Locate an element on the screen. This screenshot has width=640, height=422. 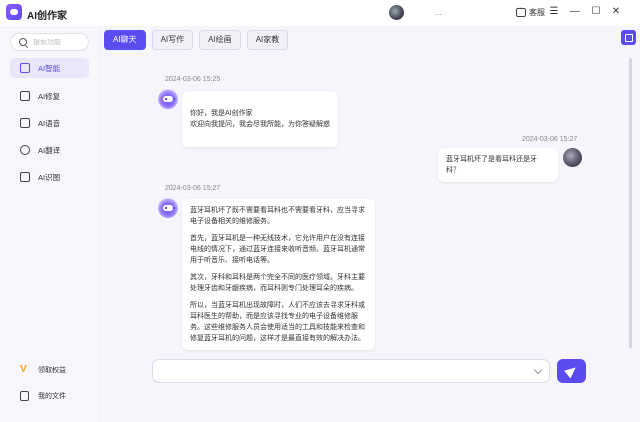
file-icon is located at coordinates (24, 396).